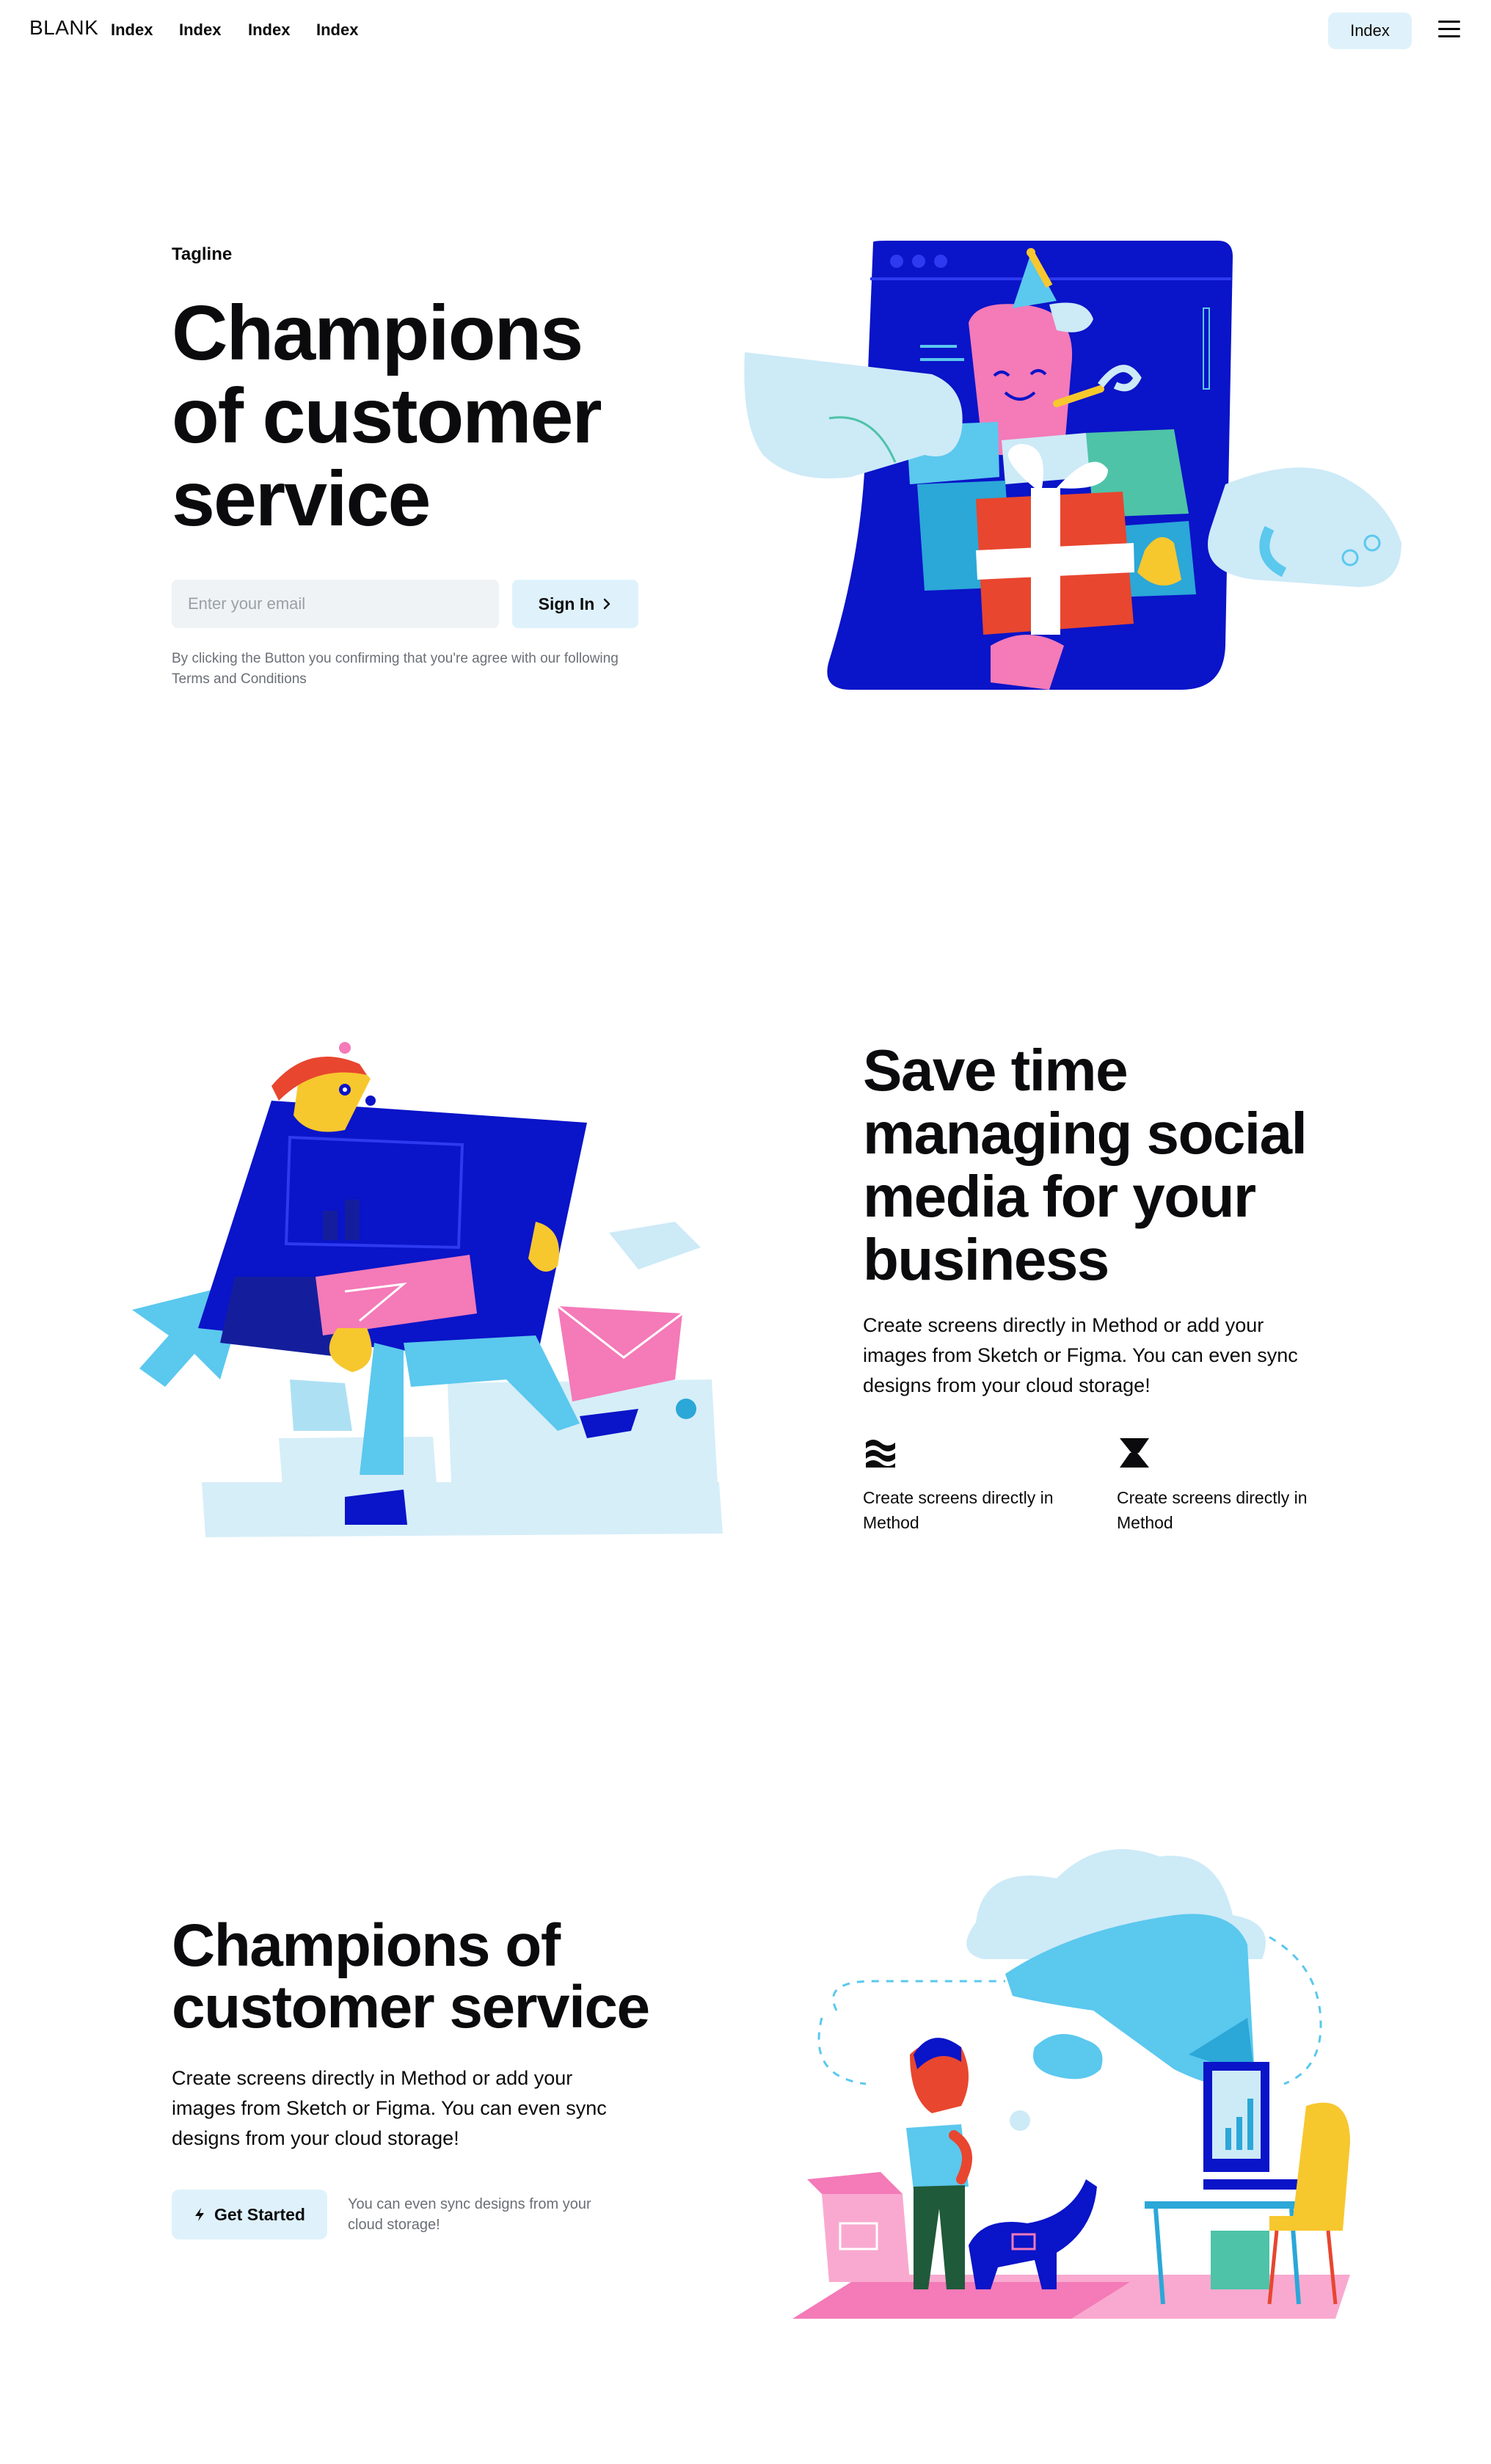  I want to click on hero-illustration, so click(1072, 465).